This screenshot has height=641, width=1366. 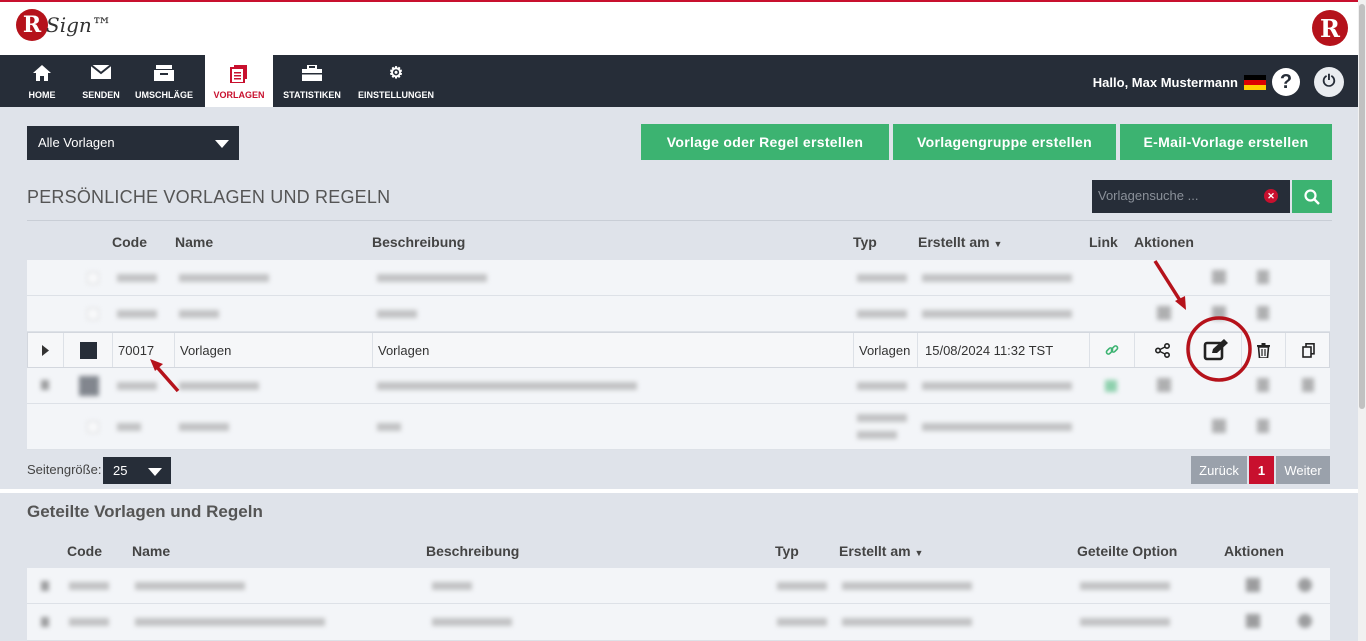 I want to click on edit-highlight-circle, so click(x=1219, y=349).